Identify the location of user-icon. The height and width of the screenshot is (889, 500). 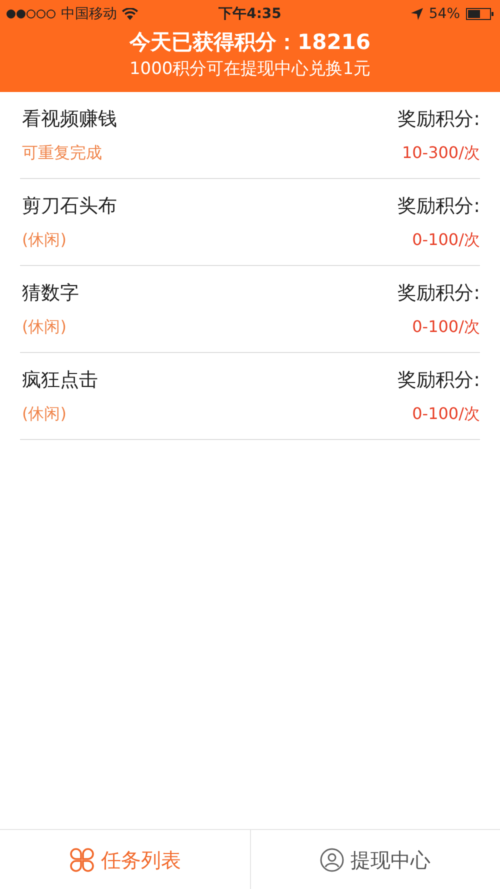
(332, 860).